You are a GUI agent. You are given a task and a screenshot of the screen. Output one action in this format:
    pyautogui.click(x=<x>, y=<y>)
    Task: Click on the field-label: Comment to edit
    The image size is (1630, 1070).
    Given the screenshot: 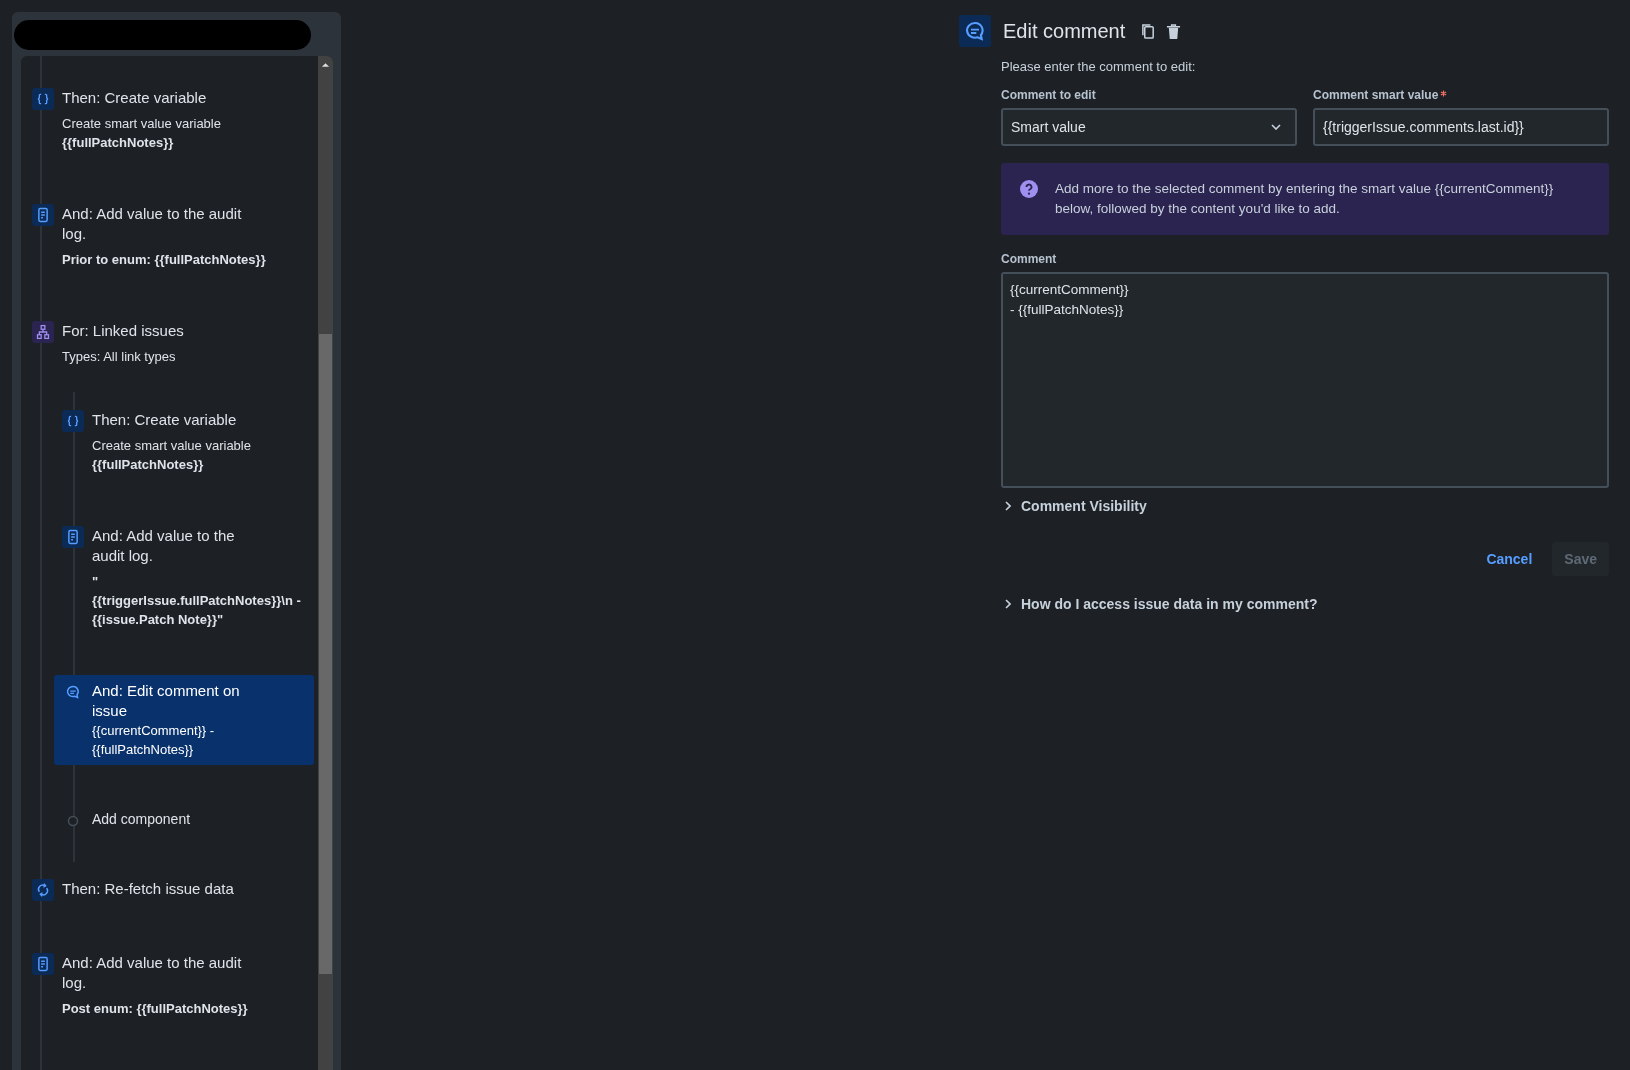 What is the action you would take?
    pyautogui.click(x=1049, y=95)
    